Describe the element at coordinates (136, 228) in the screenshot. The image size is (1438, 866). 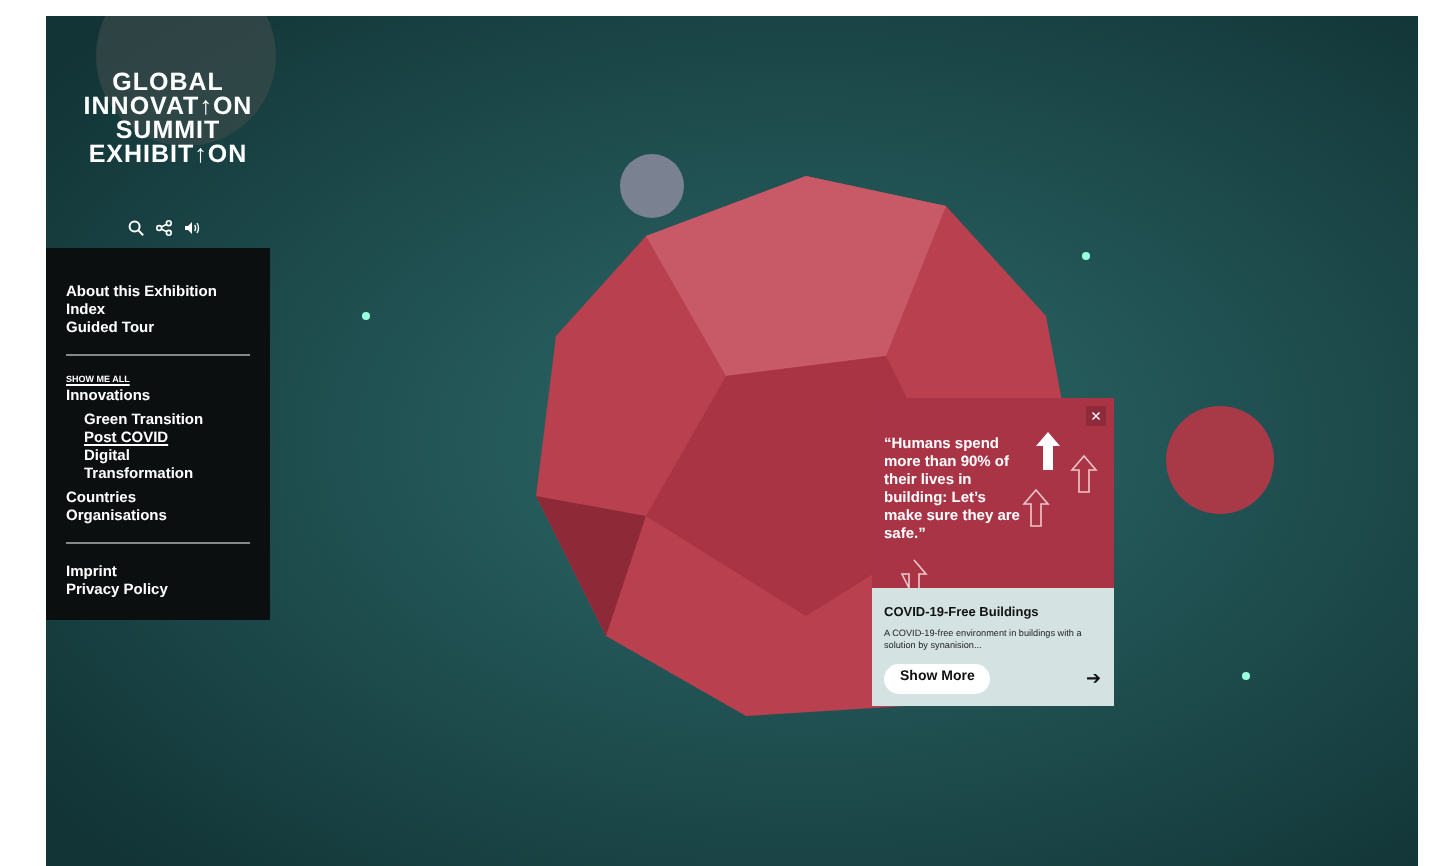
I see `search-icon` at that location.